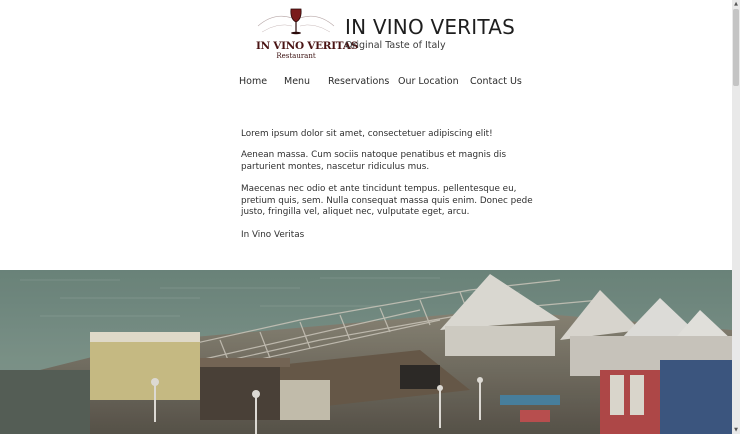 The width and height of the screenshot is (740, 434). I want to click on site-logo: IN VINO VERITAS Restaurant, so click(306, 33).